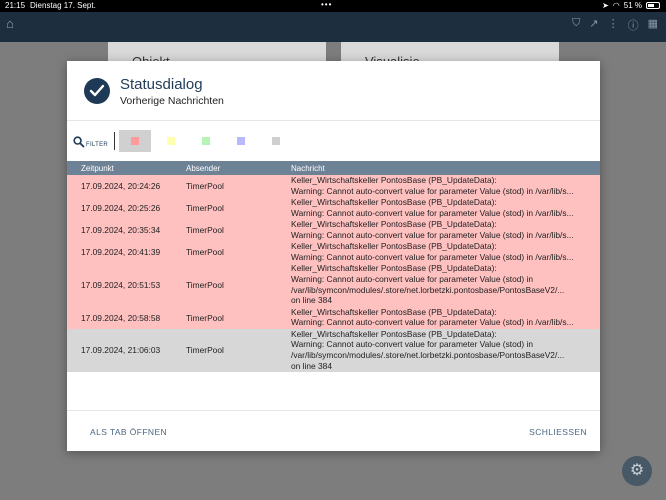 The width and height of the screenshot is (666, 500). I want to click on row-timestamp: 17.09.2024, 20:24:26, so click(121, 186).